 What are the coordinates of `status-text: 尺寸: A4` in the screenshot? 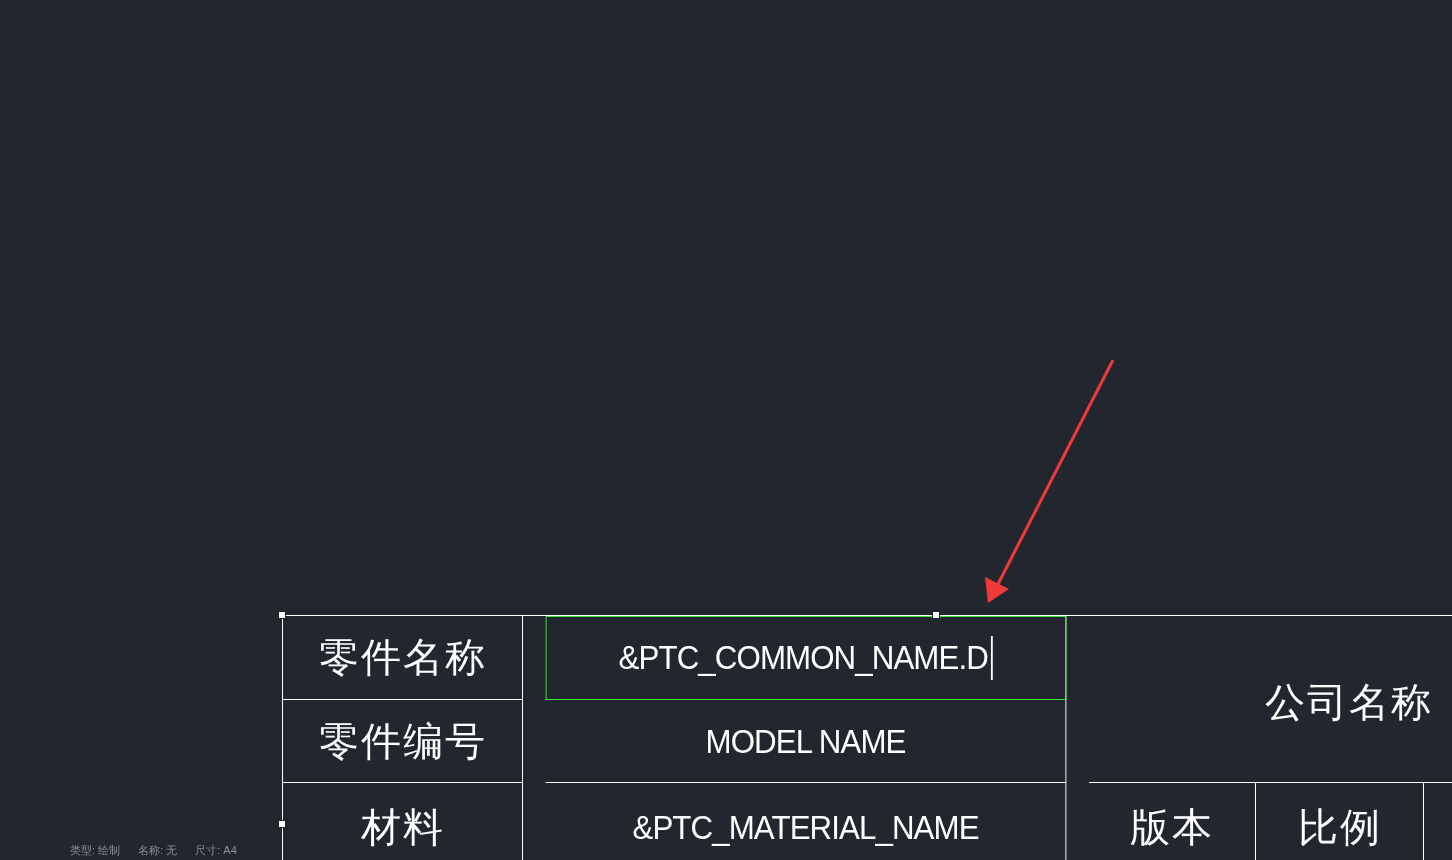 It's located at (216, 850).